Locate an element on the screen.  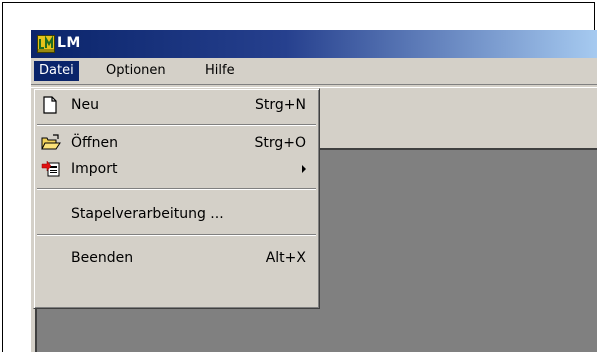
menu-item-new: Neu Strg+N is located at coordinates (176, 105).